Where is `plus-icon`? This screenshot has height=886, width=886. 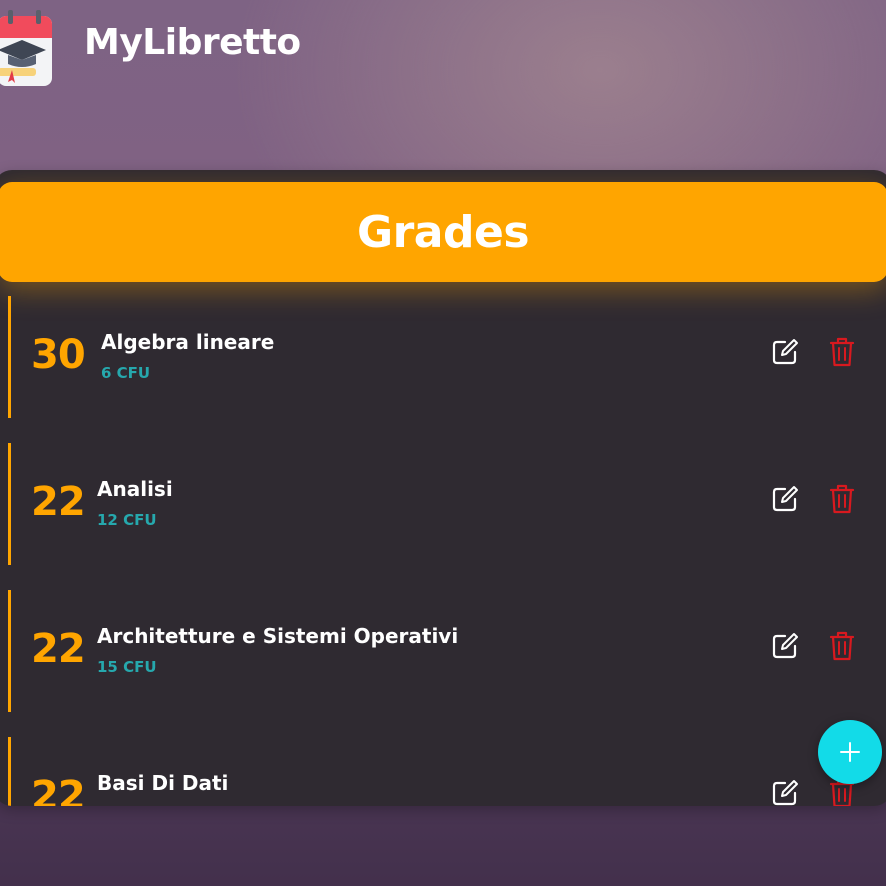 plus-icon is located at coordinates (850, 752).